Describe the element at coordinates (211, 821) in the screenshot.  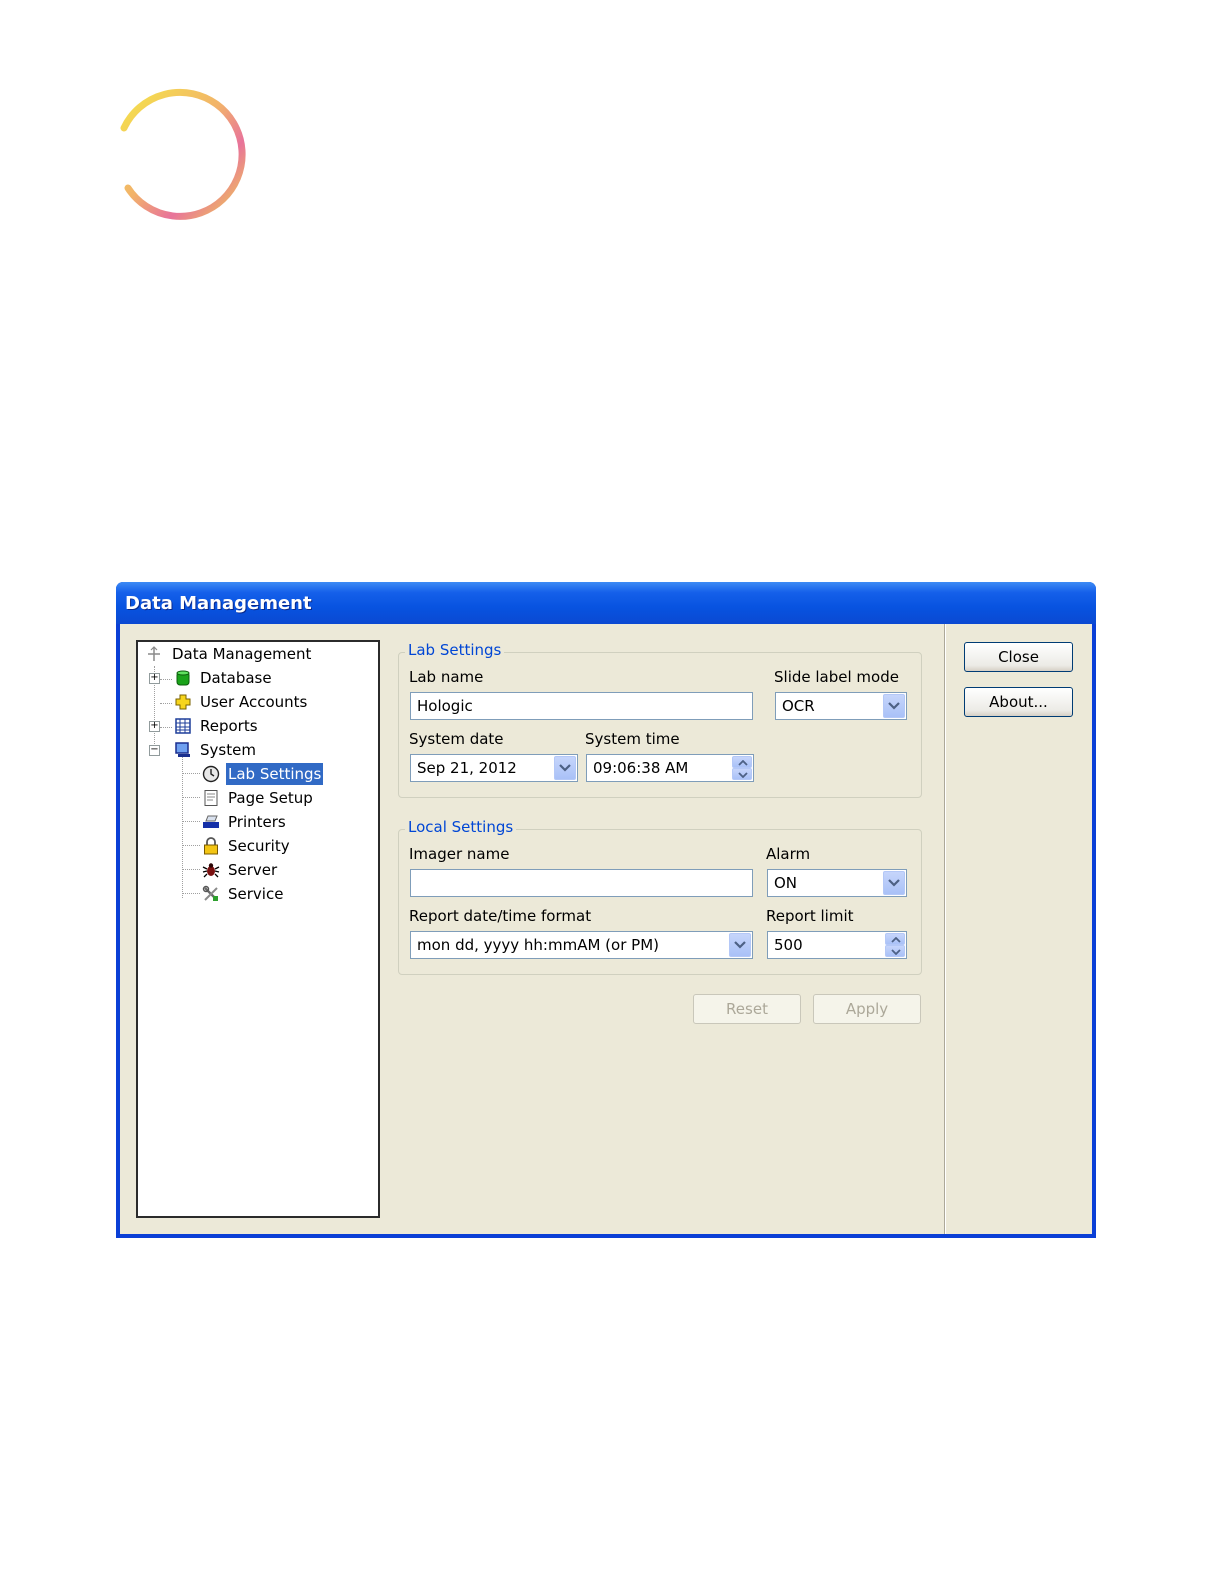
I see `printer-icon` at that location.